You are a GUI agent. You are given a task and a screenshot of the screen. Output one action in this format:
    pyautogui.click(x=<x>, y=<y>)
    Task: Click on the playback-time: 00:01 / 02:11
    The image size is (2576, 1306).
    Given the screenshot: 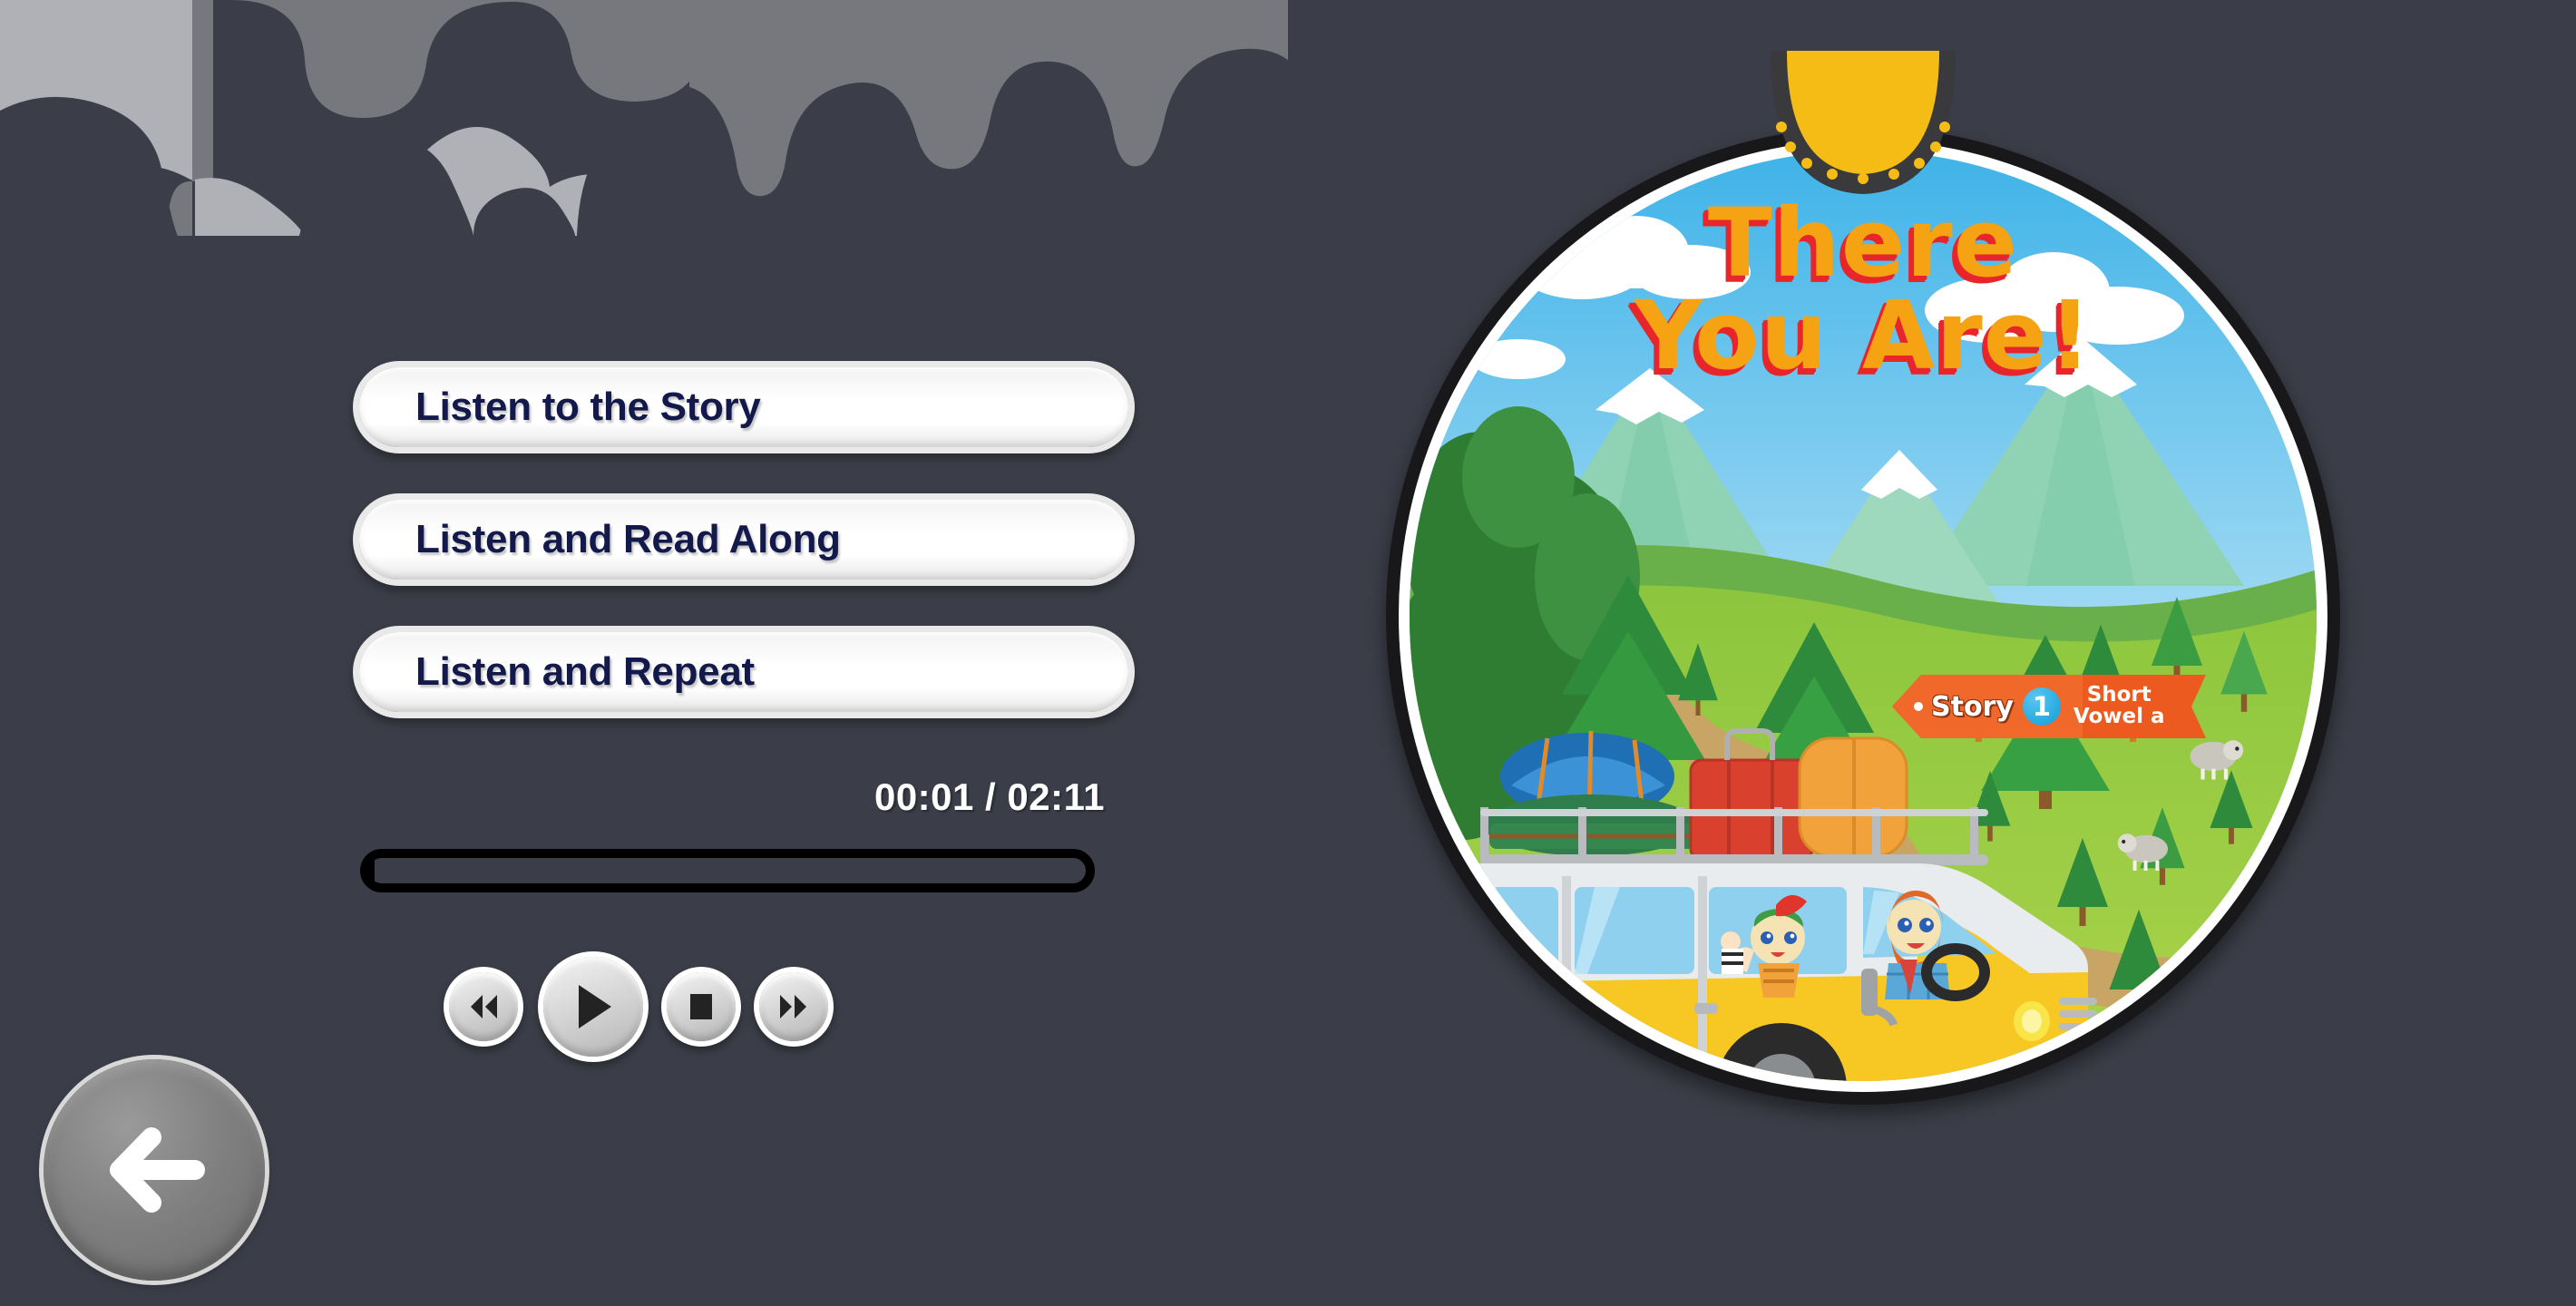 What is the action you would take?
    pyautogui.click(x=989, y=796)
    